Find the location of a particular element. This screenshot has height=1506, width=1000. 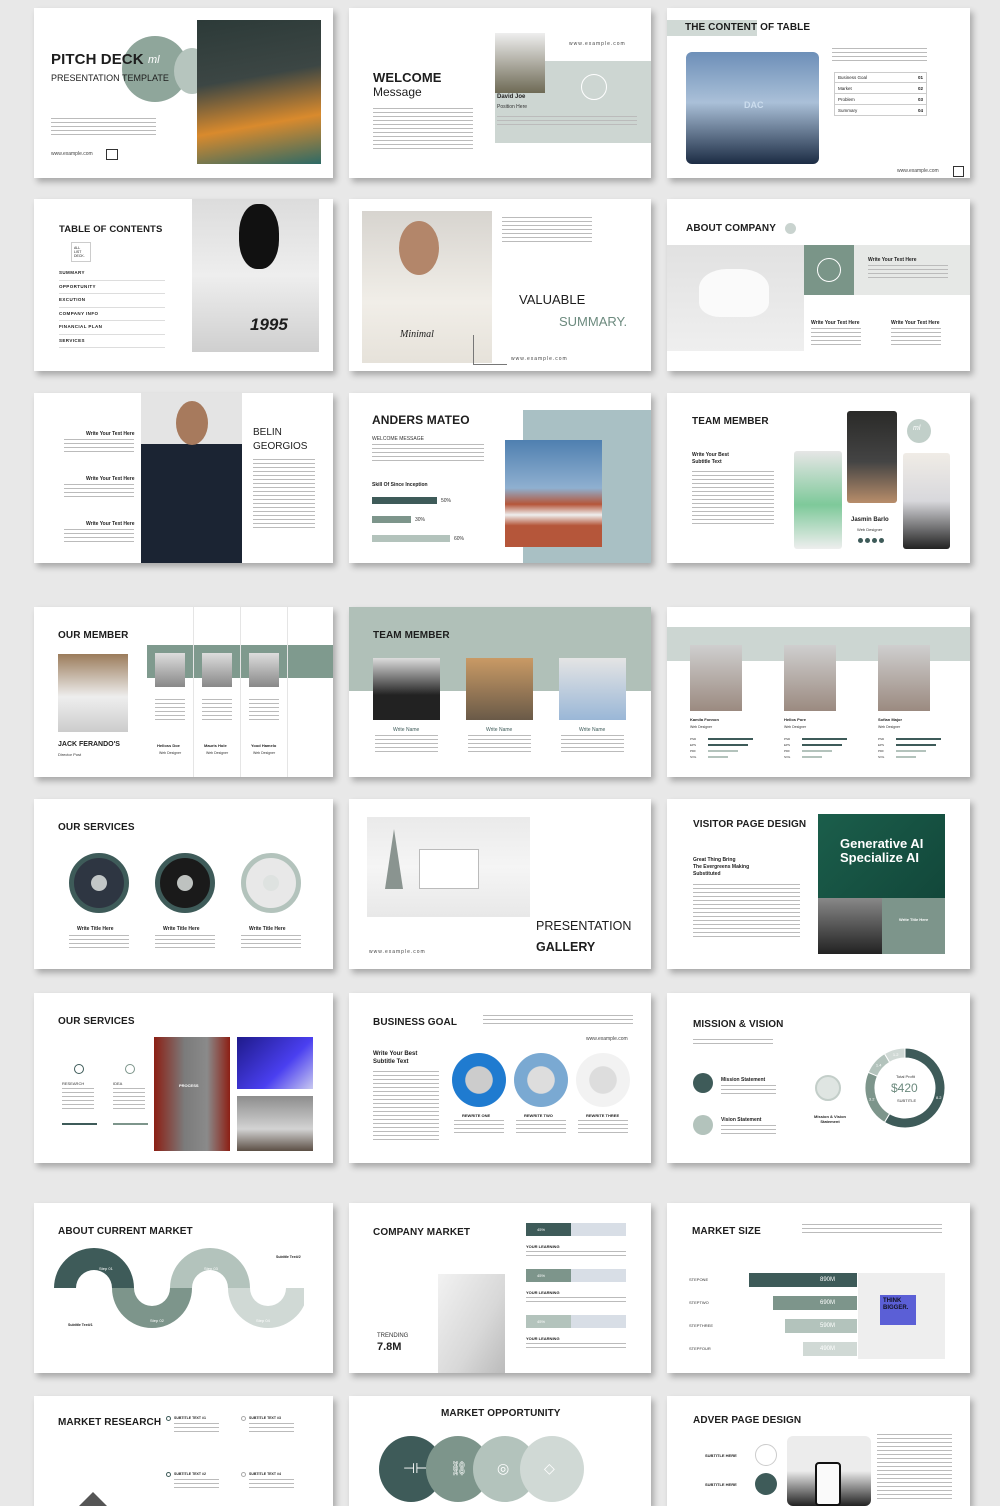

bullet-icon is located at coordinates (243, 1474).